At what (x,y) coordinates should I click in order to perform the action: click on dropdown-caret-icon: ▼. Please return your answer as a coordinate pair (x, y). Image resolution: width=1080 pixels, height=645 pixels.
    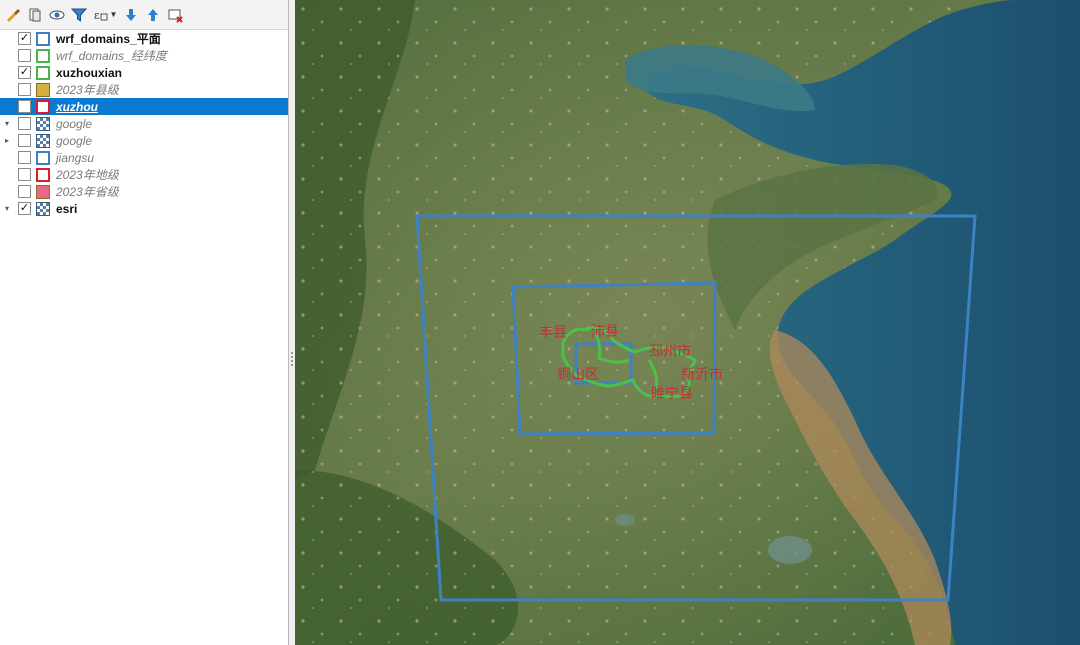
    Looking at the image, I should click on (113, 14).